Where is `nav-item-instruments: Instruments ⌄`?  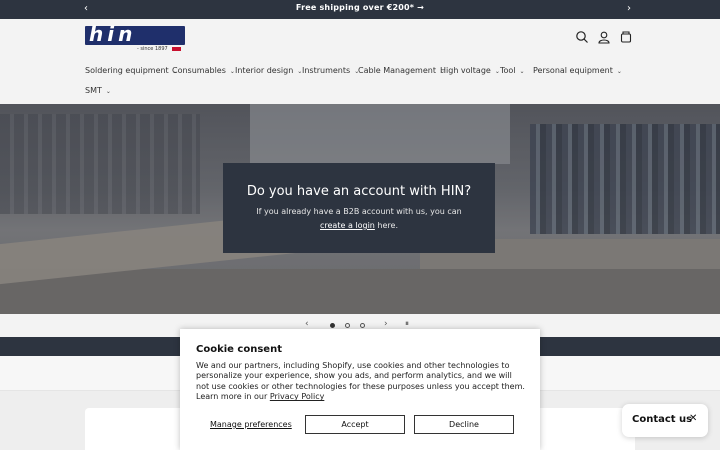 nav-item-instruments: Instruments ⌄ is located at coordinates (330, 70).